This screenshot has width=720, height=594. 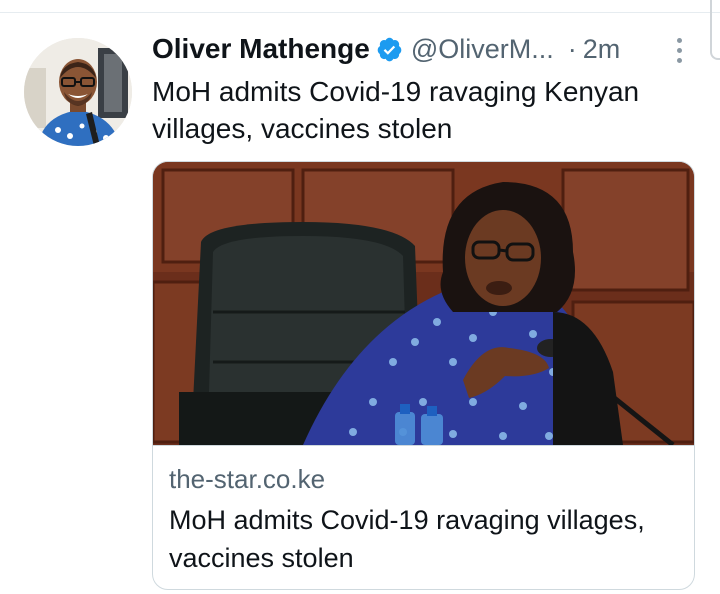 I want to click on avatar-photo, so click(x=78, y=92).